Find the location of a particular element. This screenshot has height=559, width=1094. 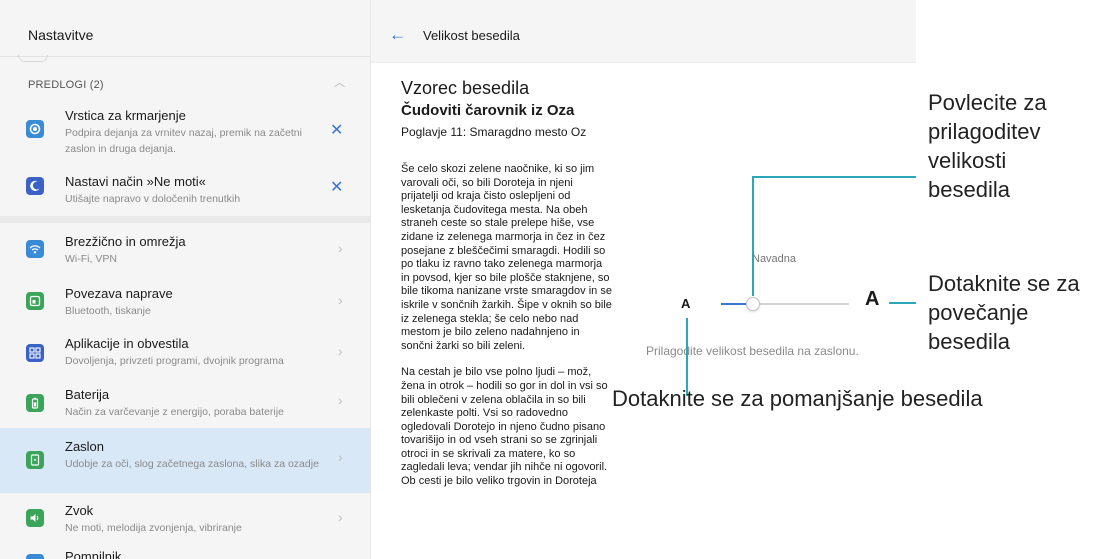

settings-item-subtitle: Ne moti, melodija zvonjenja, vibriranje is located at coordinates (153, 528).